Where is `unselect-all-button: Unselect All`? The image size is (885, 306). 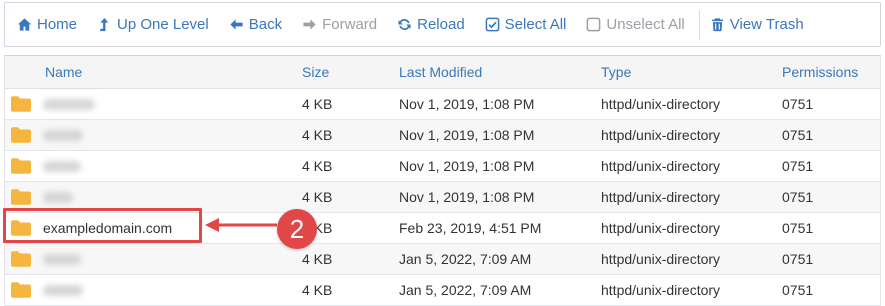
unselect-all-button: Unselect All is located at coordinates (635, 24).